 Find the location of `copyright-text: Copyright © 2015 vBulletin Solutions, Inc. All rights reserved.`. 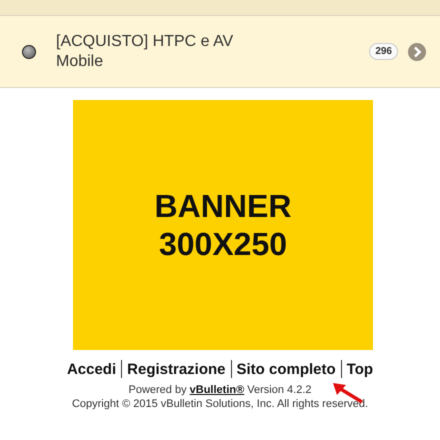

copyright-text: Copyright © 2015 vBulletin Solutions, Inc. All rights reserved. is located at coordinates (220, 404).